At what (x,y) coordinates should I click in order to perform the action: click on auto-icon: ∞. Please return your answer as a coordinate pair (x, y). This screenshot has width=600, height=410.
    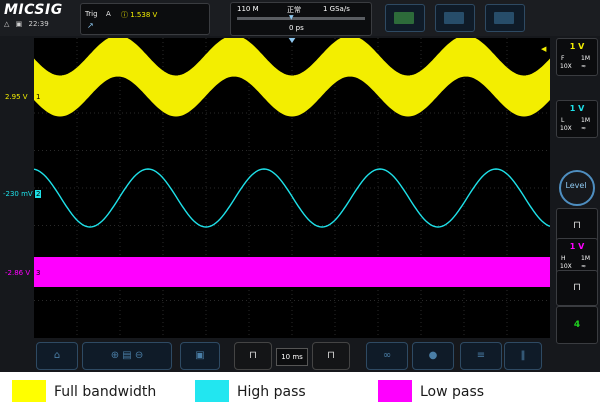
    Looking at the image, I should click on (387, 355).